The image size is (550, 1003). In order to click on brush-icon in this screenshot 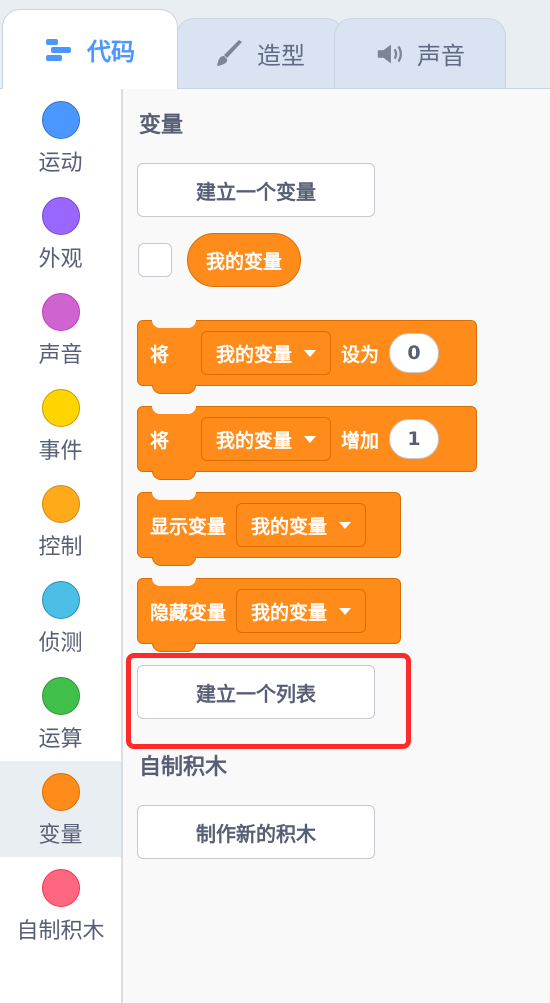, I will do `click(230, 53)`.